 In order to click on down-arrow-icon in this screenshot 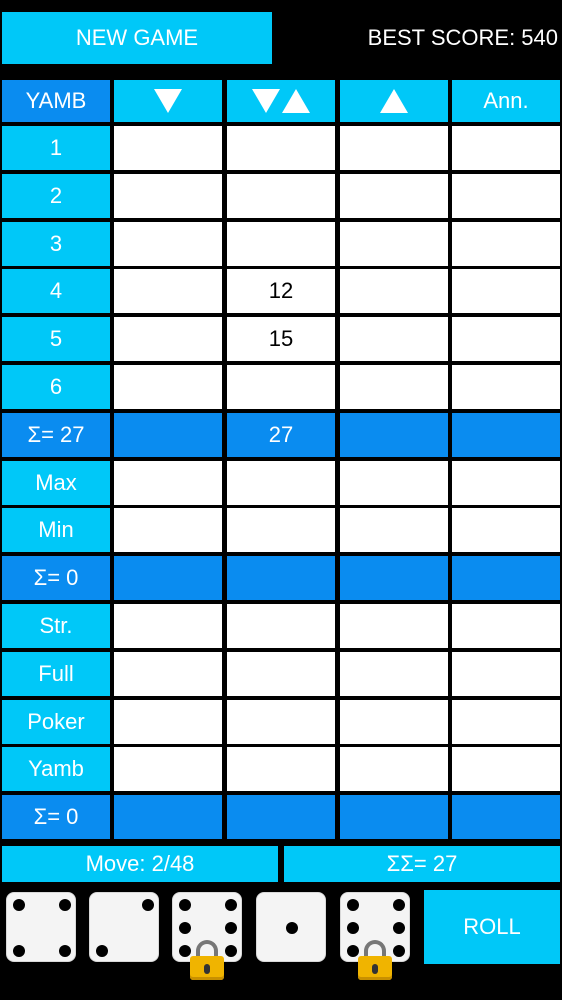, I will do `click(168, 101)`.